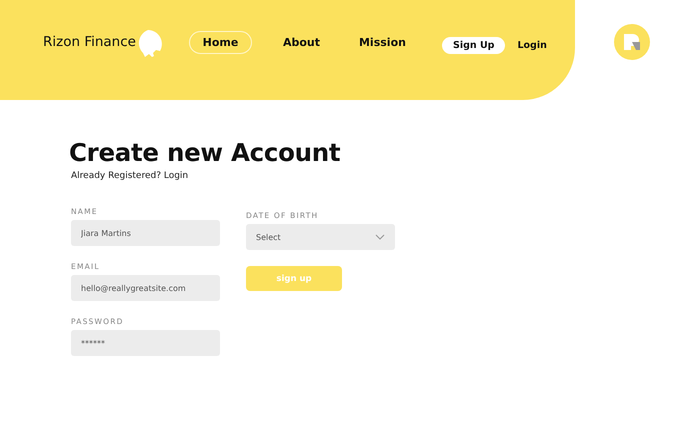 Image resolution: width=680 pixels, height=425 pixels. Describe the element at coordinates (632, 42) in the screenshot. I see `app-logo-icon` at that location.